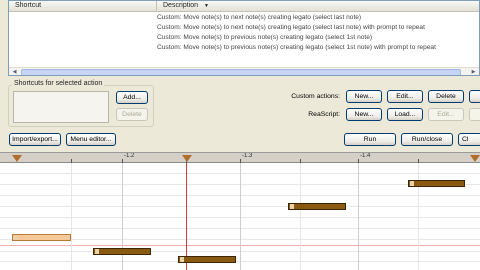 The height and width of the screenshot is (270, 480). Describe the element at coordinates (241, 72) in the screenshot. I see `scrollbar-thumb` at that location.